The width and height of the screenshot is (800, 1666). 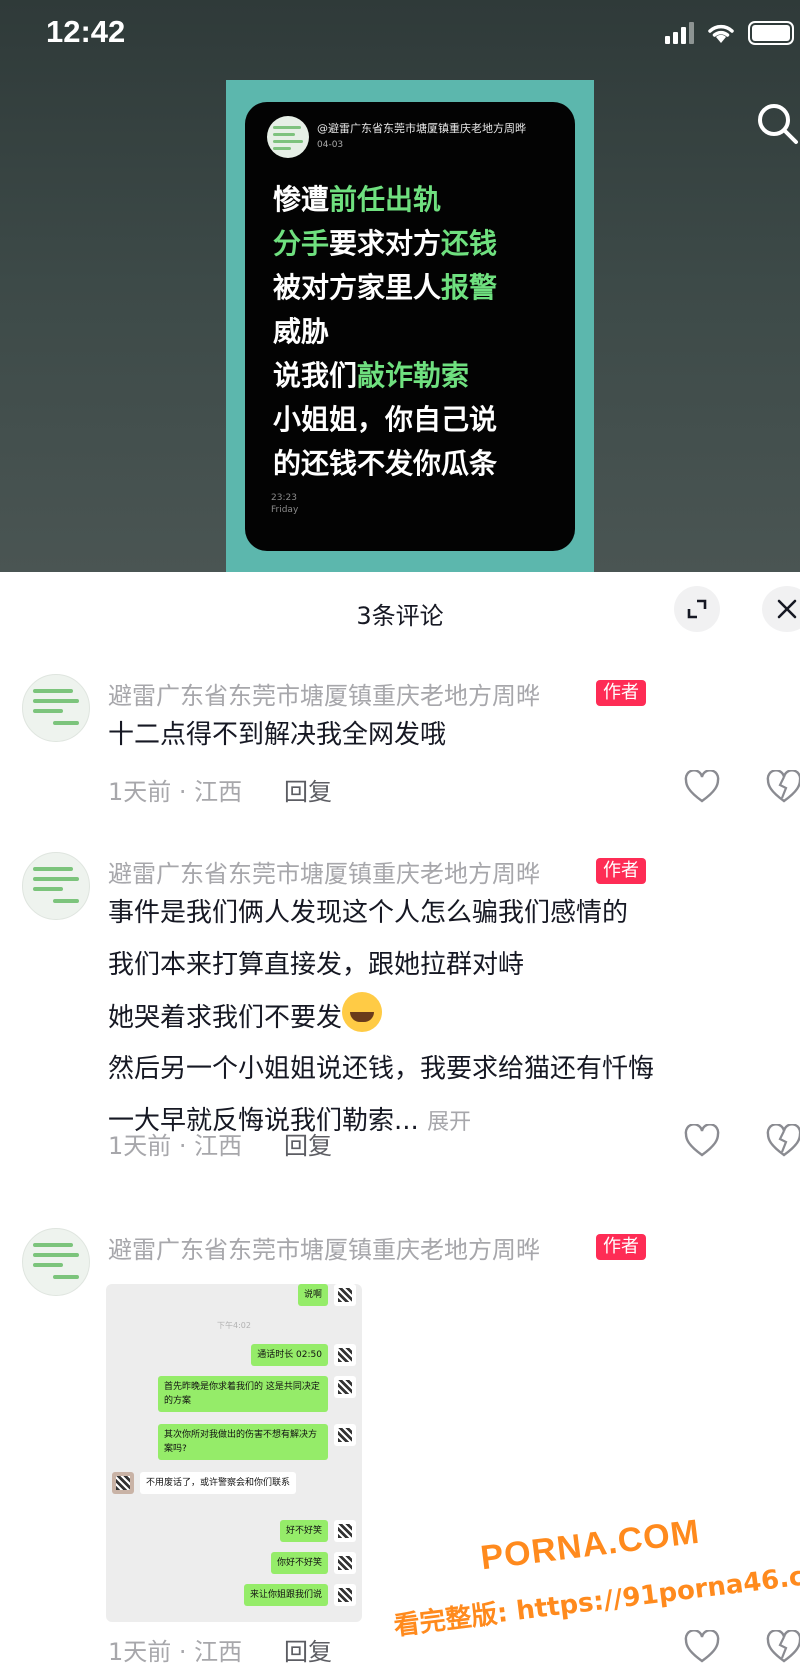 I want to click on chat-bubble-me: 通话时长 02:50, so click(x=289, y=1355).